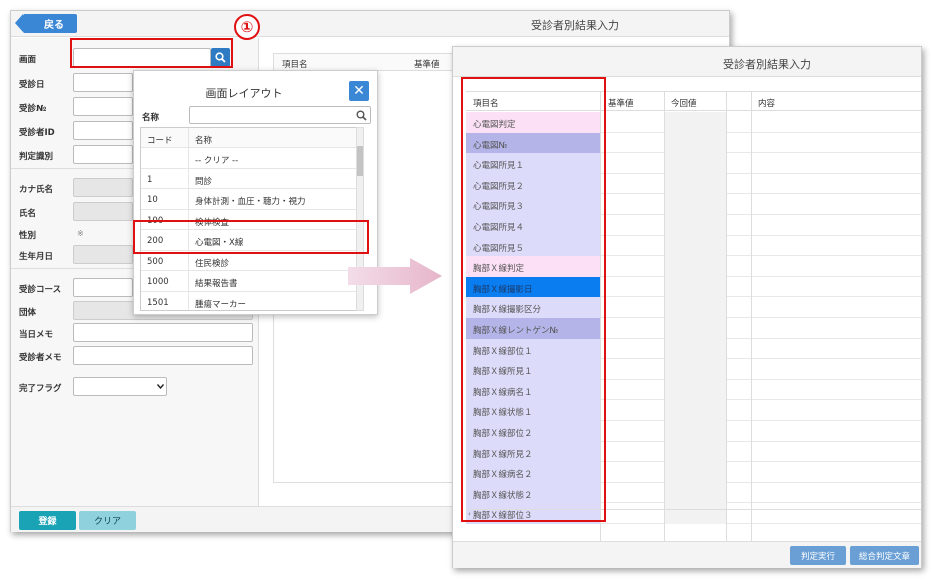 The image size is (932, 581). What do you see at coordinates (252, 301) in the screenshot?
I see `table-row: 1501 腫瘍マーカー` at bounding box center [252, 301].